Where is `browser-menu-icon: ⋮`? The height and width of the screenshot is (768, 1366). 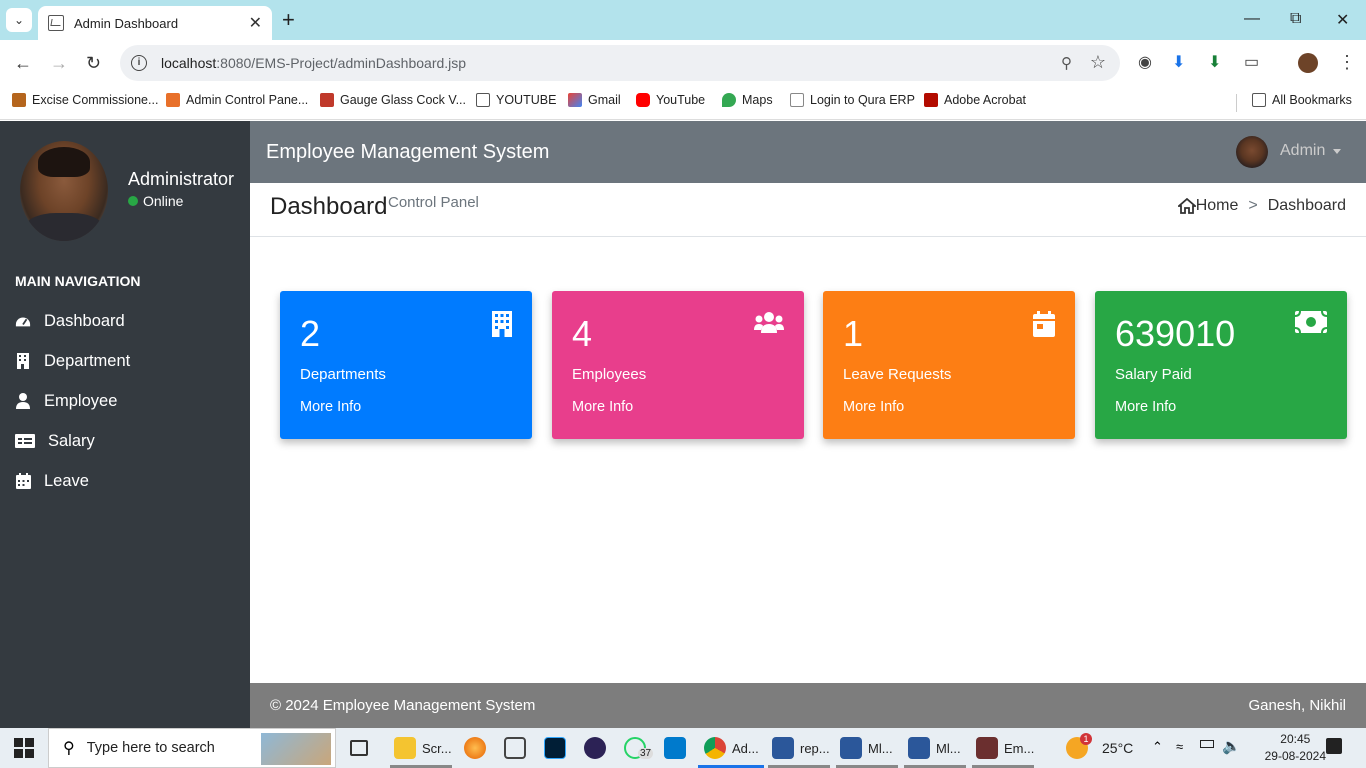 browser-menu-icon: ⋮ is located at coordinates (1347, 62).